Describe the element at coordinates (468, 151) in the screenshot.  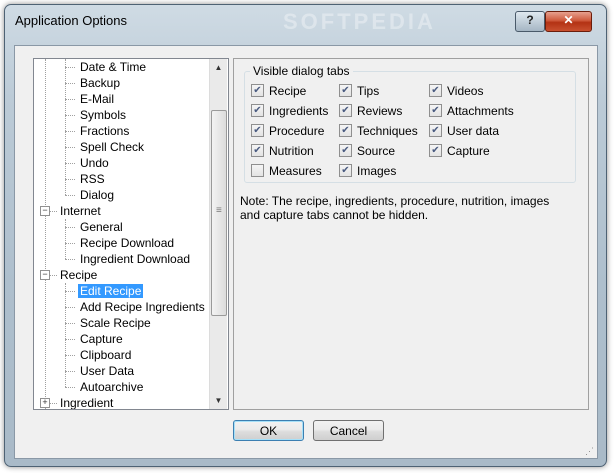
I see `checkbox-label: Capture` at that location.